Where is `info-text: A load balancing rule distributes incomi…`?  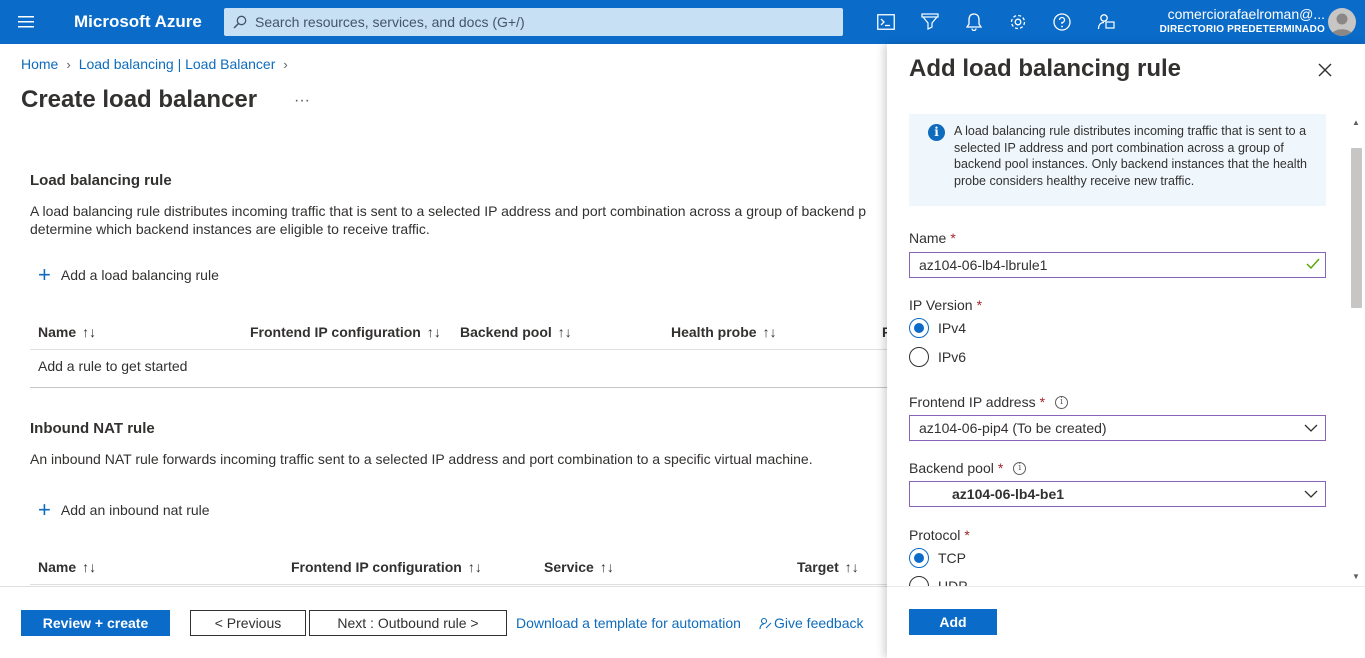
info-text: A load balancing rule distributes incomi… is located at coordinates (1131, 156).